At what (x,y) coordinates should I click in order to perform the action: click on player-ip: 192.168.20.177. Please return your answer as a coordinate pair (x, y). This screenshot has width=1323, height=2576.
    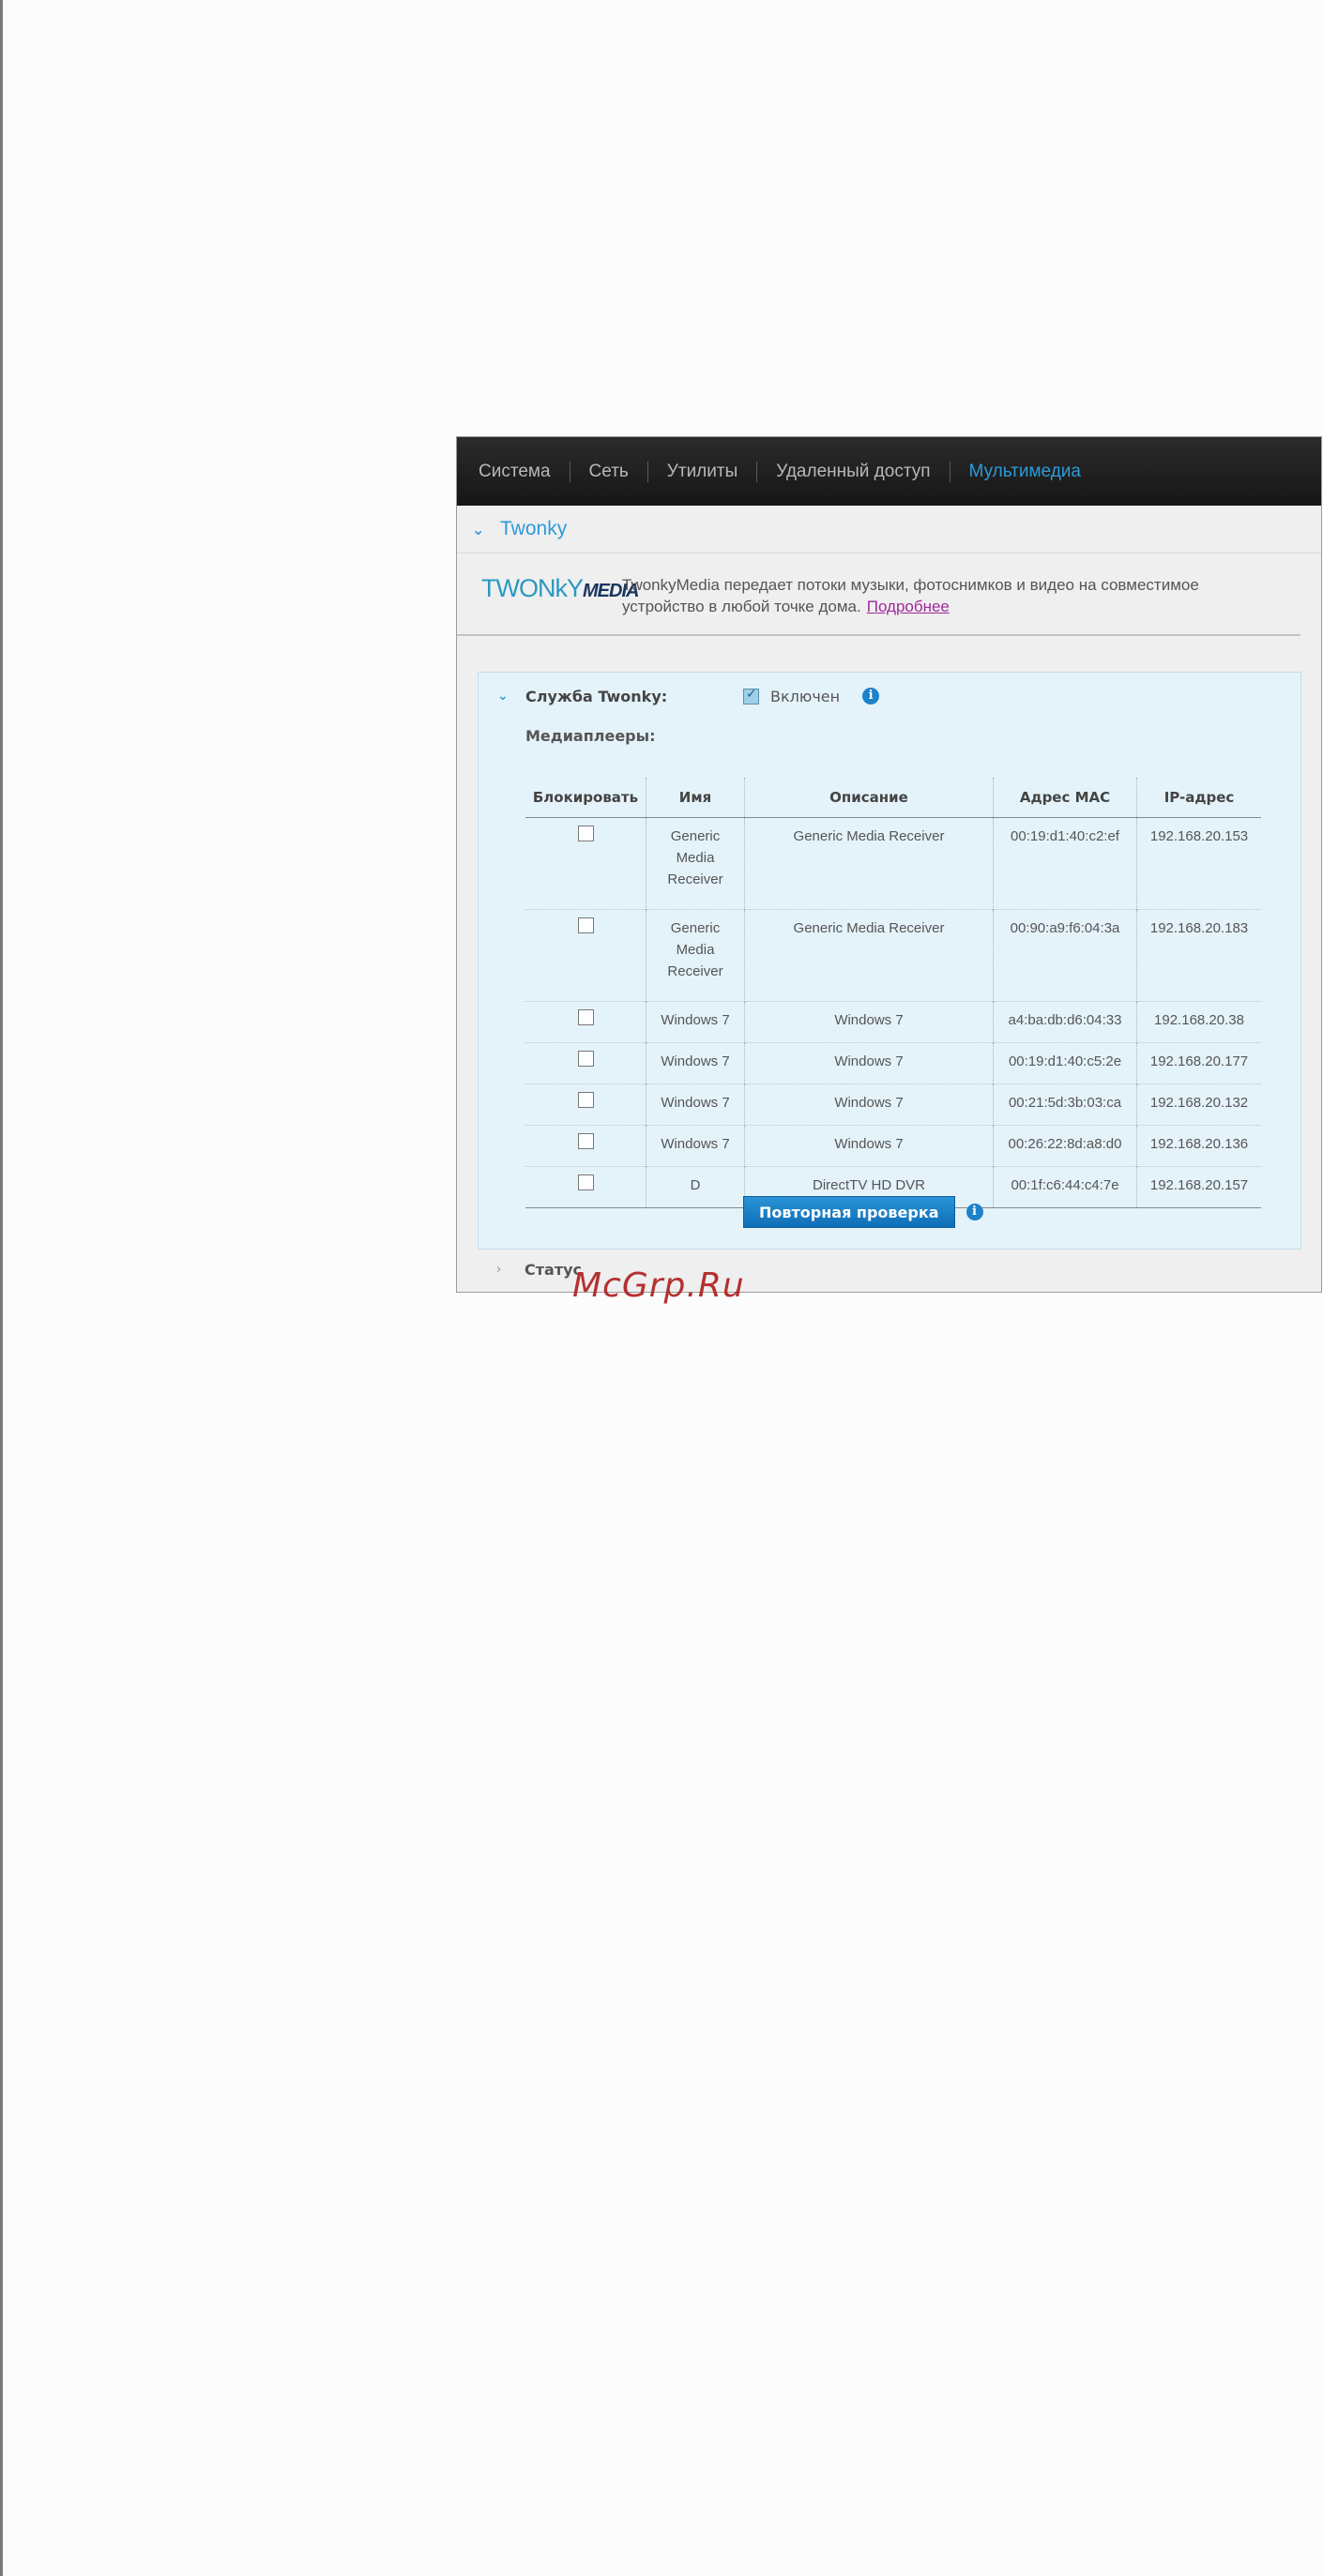
    Looking at the image, I should click on (1198, 1063).